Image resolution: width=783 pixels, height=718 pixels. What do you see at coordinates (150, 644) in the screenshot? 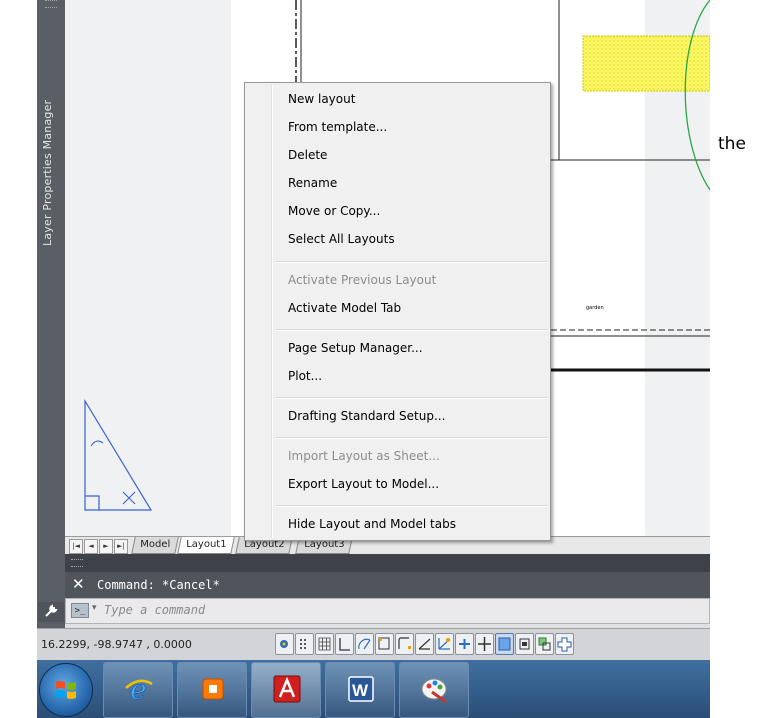
I see `coordinate-readout: 16.2299, -98.9747 , 0.0000` at bounding box center [150, 644].